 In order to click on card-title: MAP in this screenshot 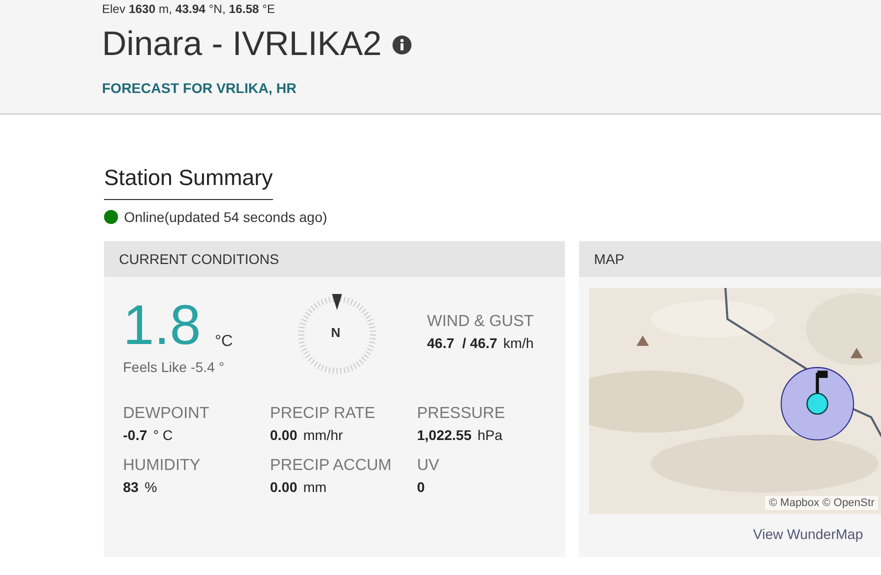, I will do `click(609, 259)`.